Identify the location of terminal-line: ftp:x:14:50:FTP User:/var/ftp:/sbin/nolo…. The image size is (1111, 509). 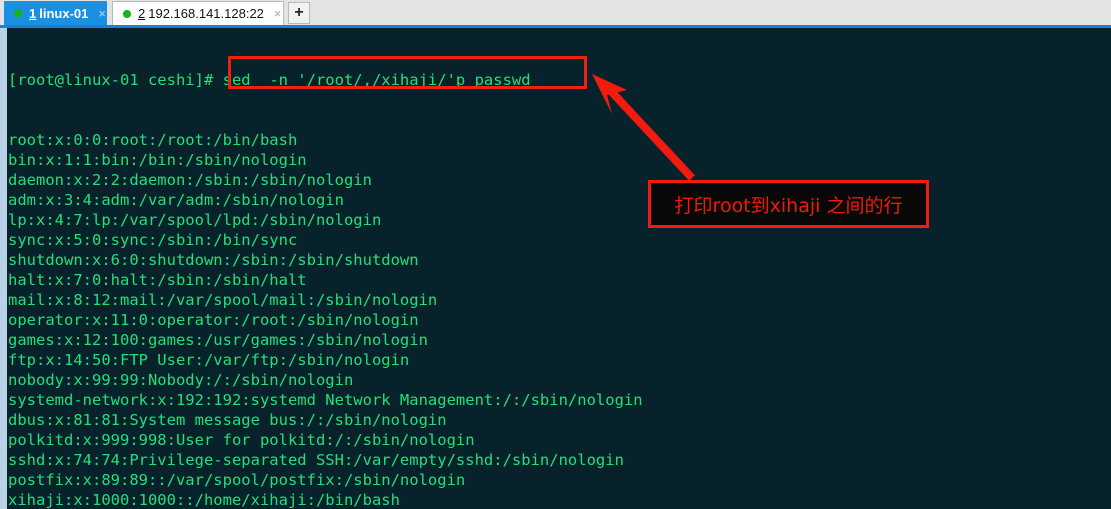
(209, 360).